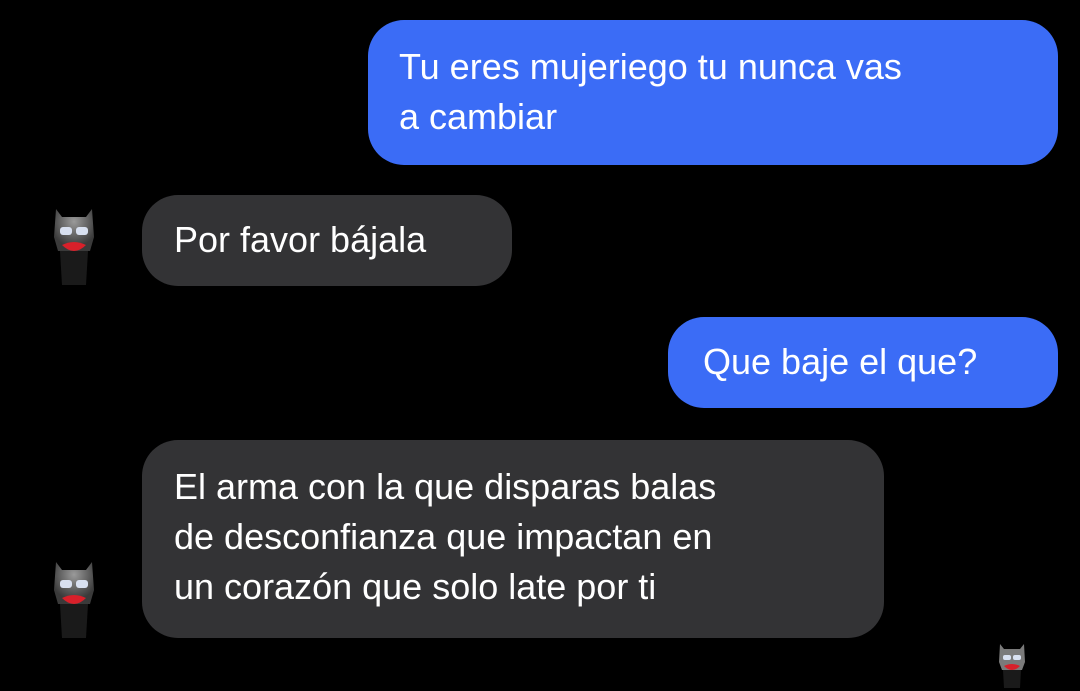 This screenshot has height=691, width=1080. What do you see at coordinates (443, 536) in the screenshot?
I see `message-text-line: de desconfianza que impactan en` at bounding box center [443, 536].